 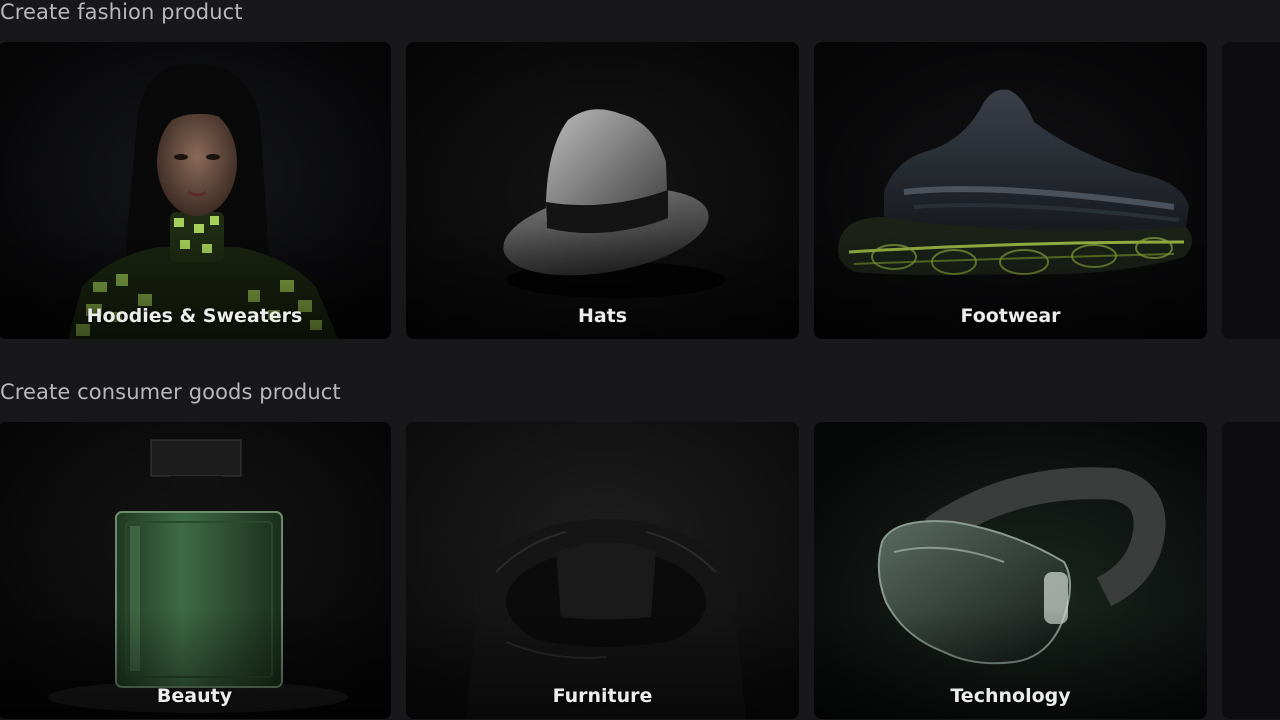 What do you see at coordinates (195, 190) in the screenshot?
I see `card-hoodies-sweaters: Hoodies & Sweaters` at bounding box center [195, 190].